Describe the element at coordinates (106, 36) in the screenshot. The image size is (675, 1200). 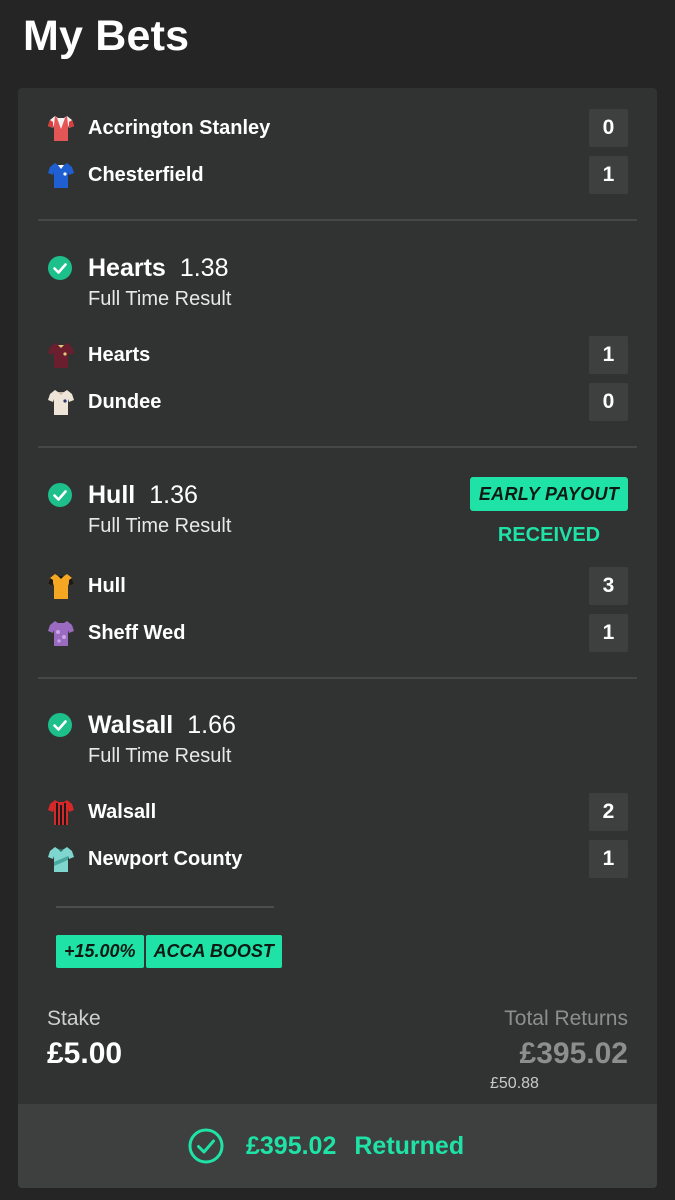
I see `page-title: My Bets` at that location.